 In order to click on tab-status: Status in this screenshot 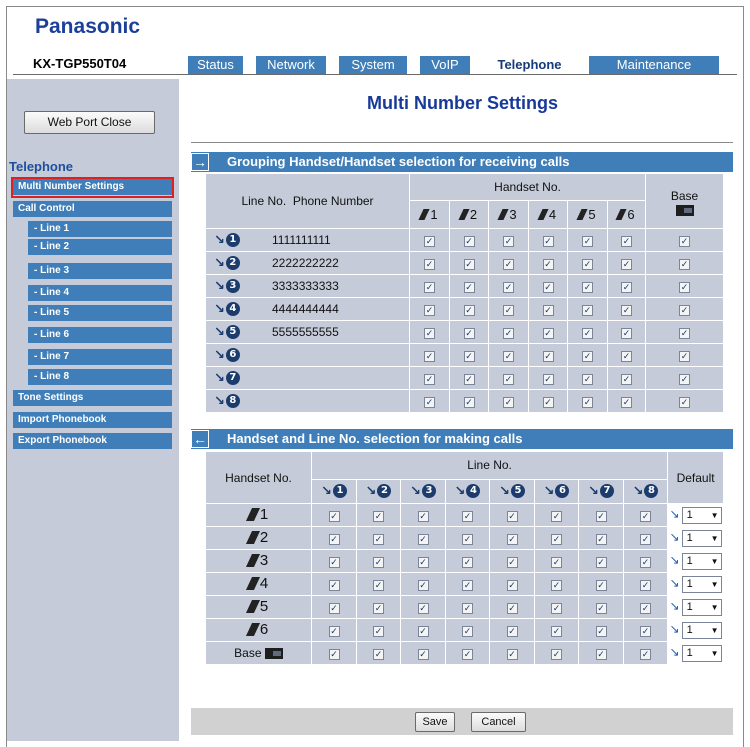, I will do `click(215, 65)`.